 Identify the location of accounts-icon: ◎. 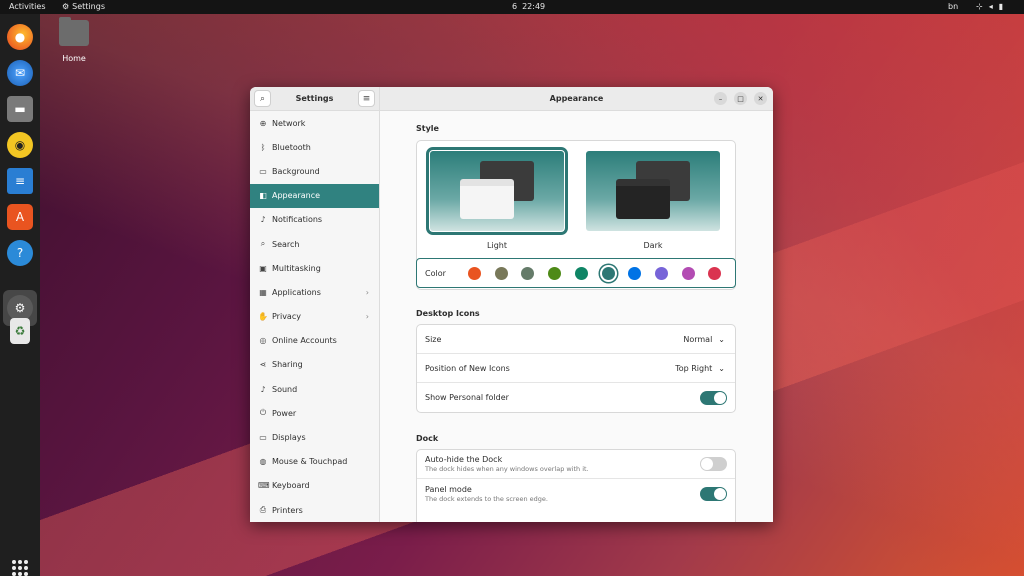
(263, 341).